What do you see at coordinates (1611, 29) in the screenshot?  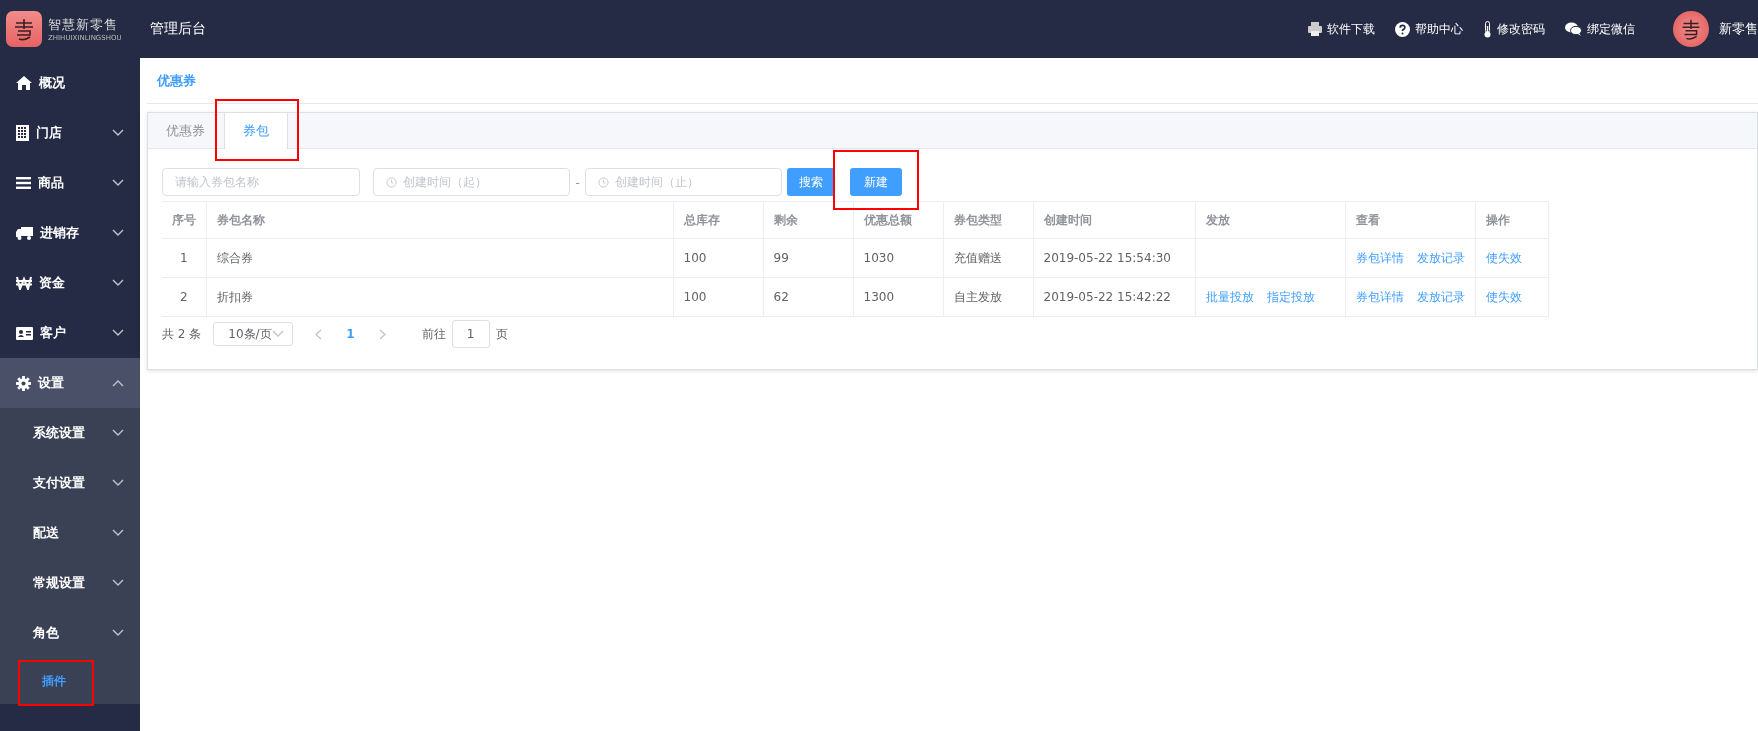 I see `header-link: 绑定微信` at bounding box center [1611, 29].